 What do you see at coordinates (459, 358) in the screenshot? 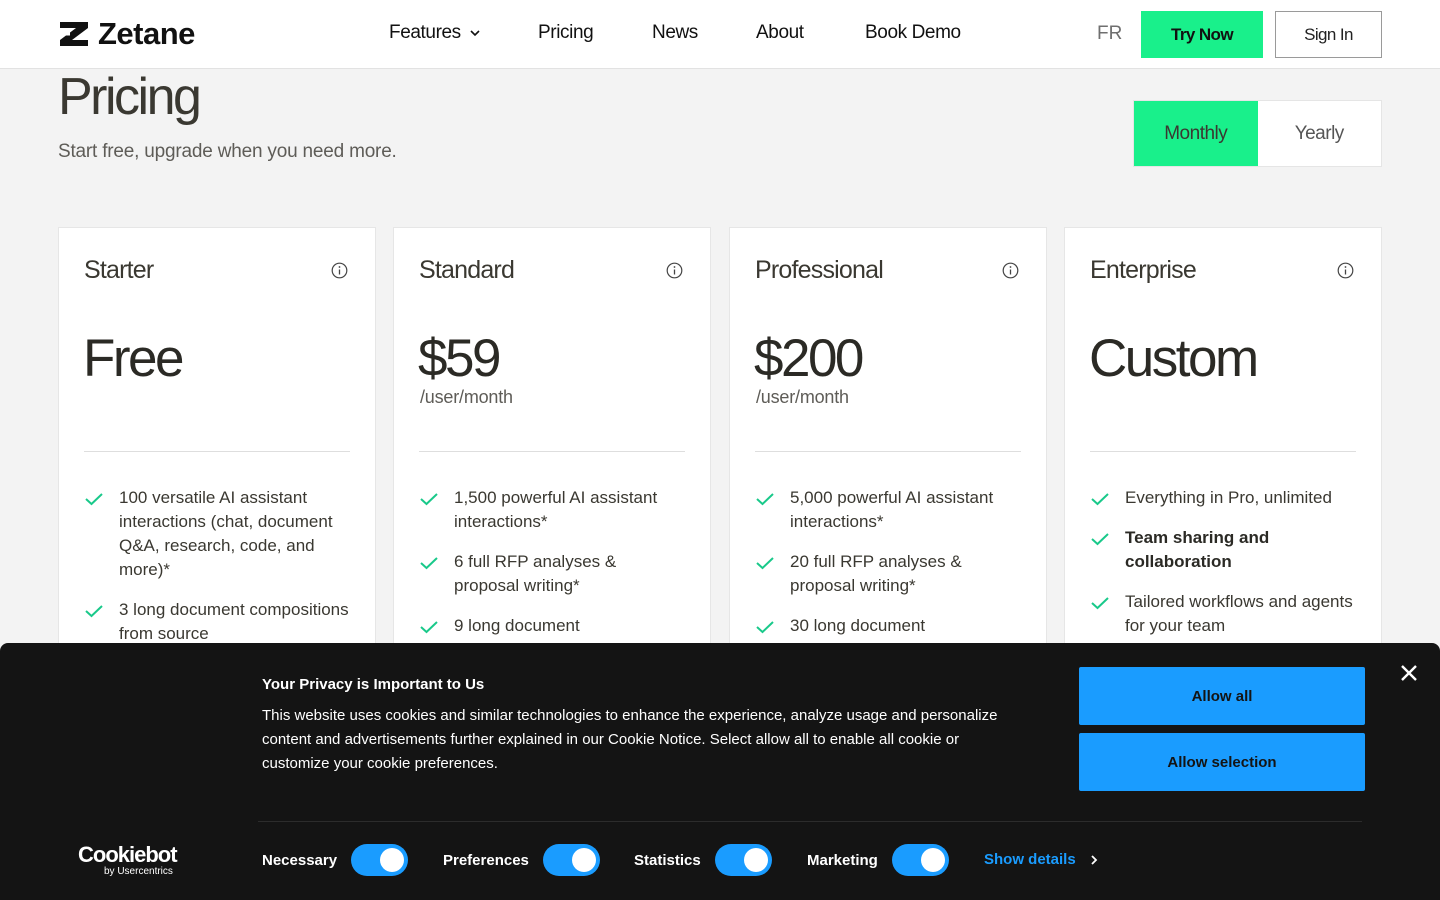
I see `plan-price: $59` at bounding box center [459, 358].